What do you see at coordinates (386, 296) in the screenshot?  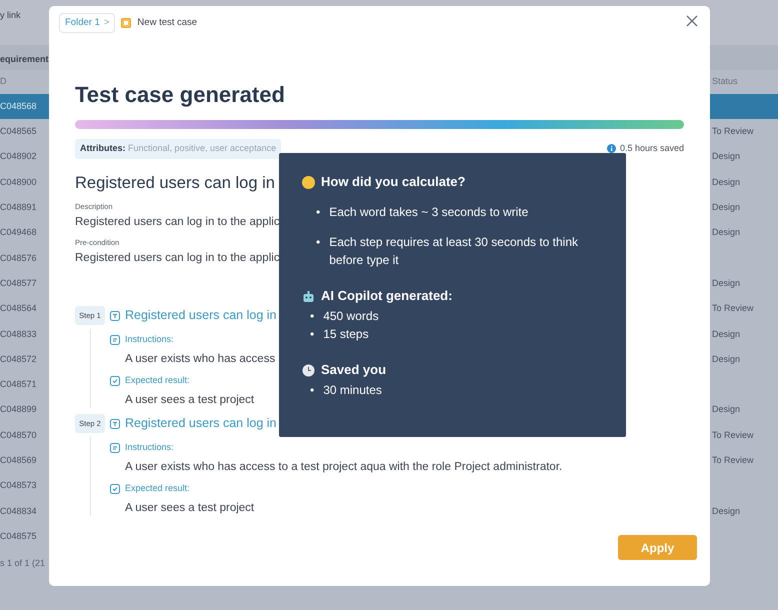 I see `section-title: AI Copilot generated:` at bounding box center [386, 296].